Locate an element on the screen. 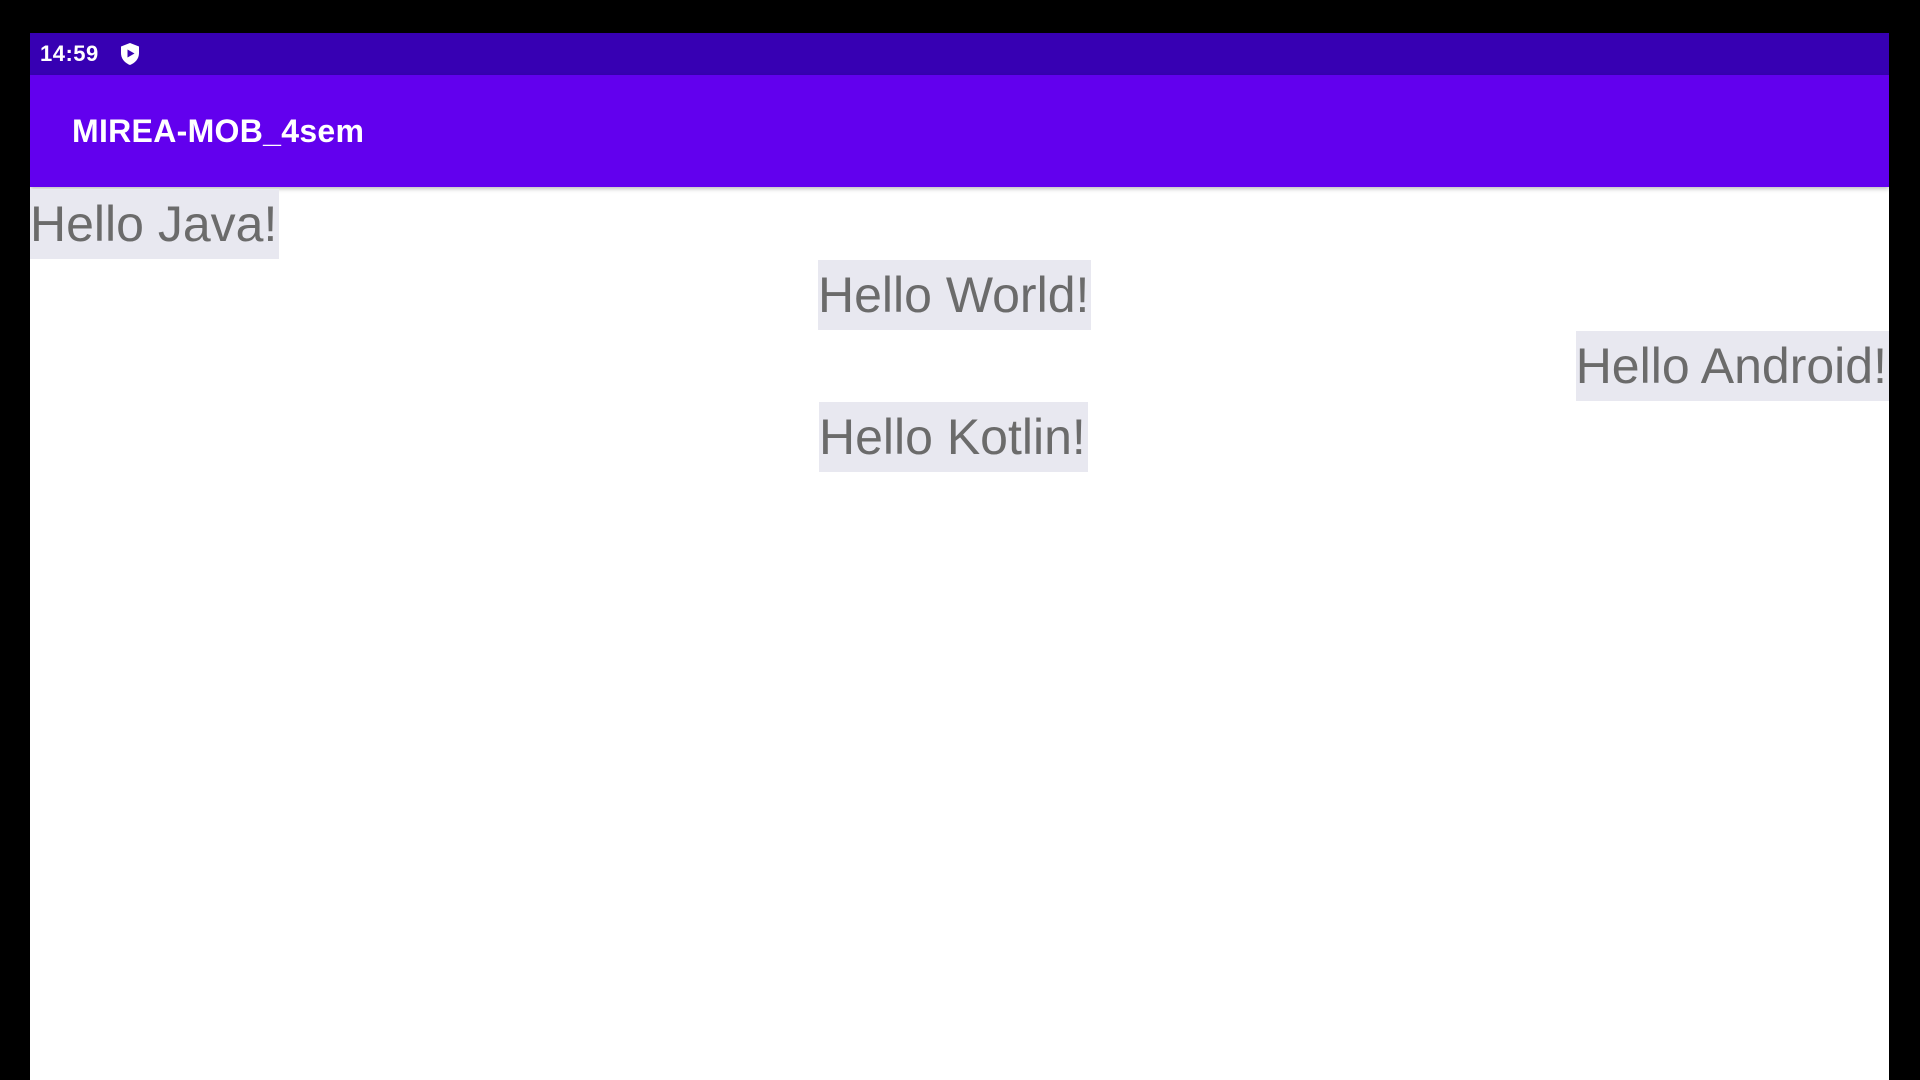 The height and width of the screenshot is (1080, 1920). hello-java-text: Hello Java! is located at coordinates (155, 224).